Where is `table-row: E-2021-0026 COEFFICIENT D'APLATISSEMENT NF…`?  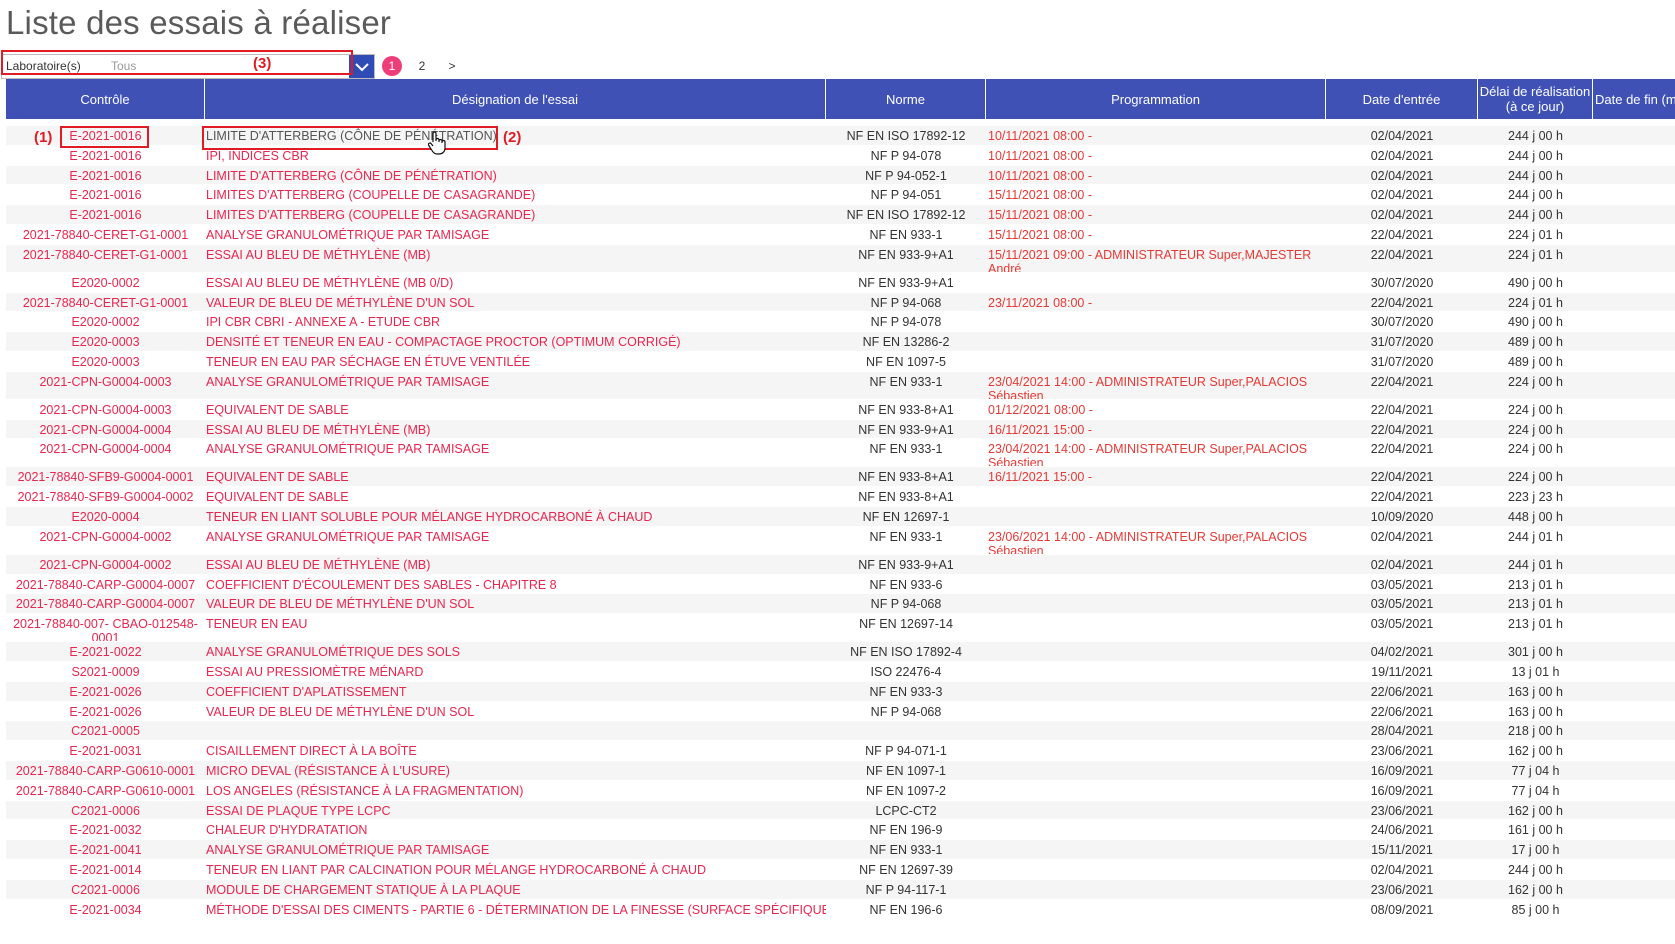 table-row: E-2021-0026 COEFFICIENT D'APLATISSEMENT NF… is located at coordinates (840, 691).